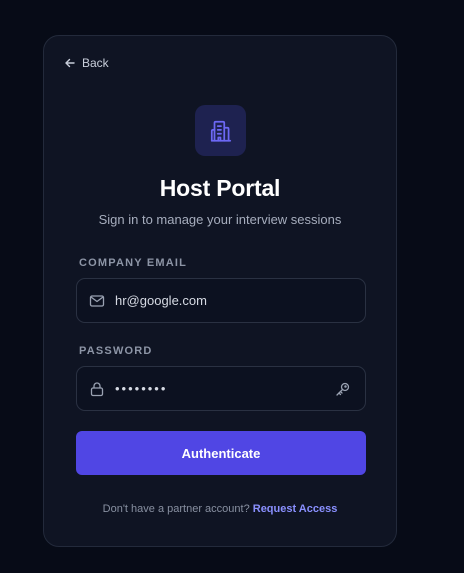 This screenshot has width=464, height=573. I want to click on email-label: COMPANY EMAIL, so click(133, 263).